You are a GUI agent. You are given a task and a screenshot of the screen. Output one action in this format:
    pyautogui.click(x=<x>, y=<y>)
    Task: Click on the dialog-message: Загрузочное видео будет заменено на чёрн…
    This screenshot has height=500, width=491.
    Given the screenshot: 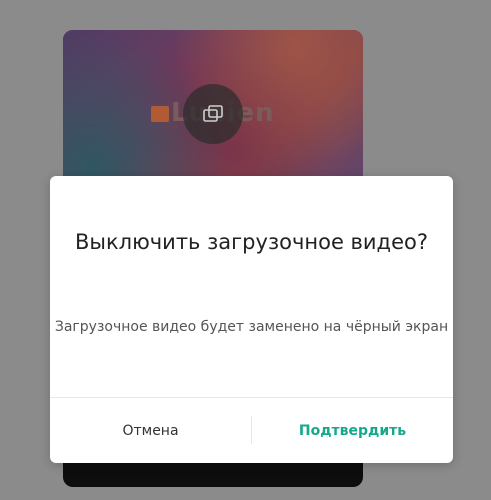 What is the action you would take?
    pyautogui.click(x=251, y=327)
    